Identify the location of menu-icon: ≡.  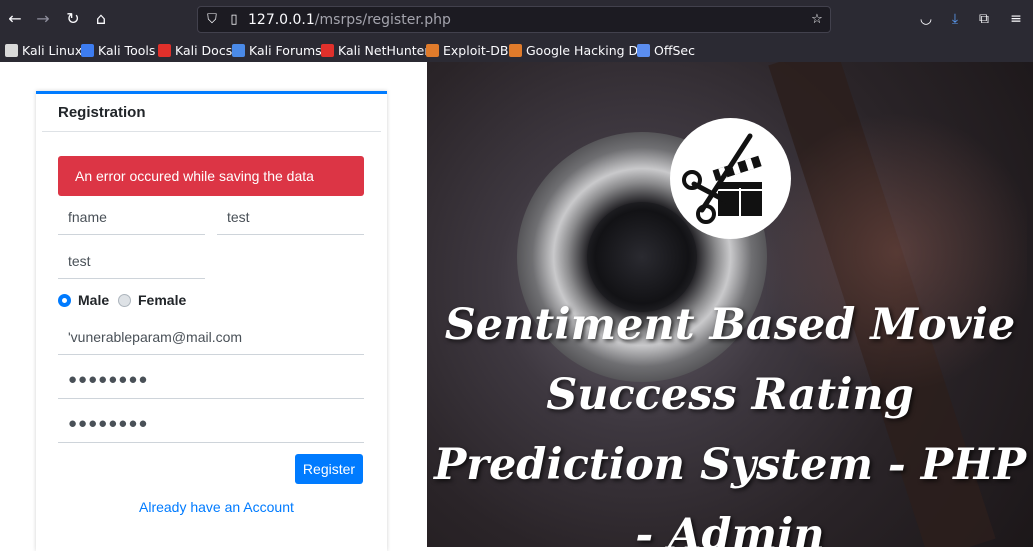
(1016, 19).